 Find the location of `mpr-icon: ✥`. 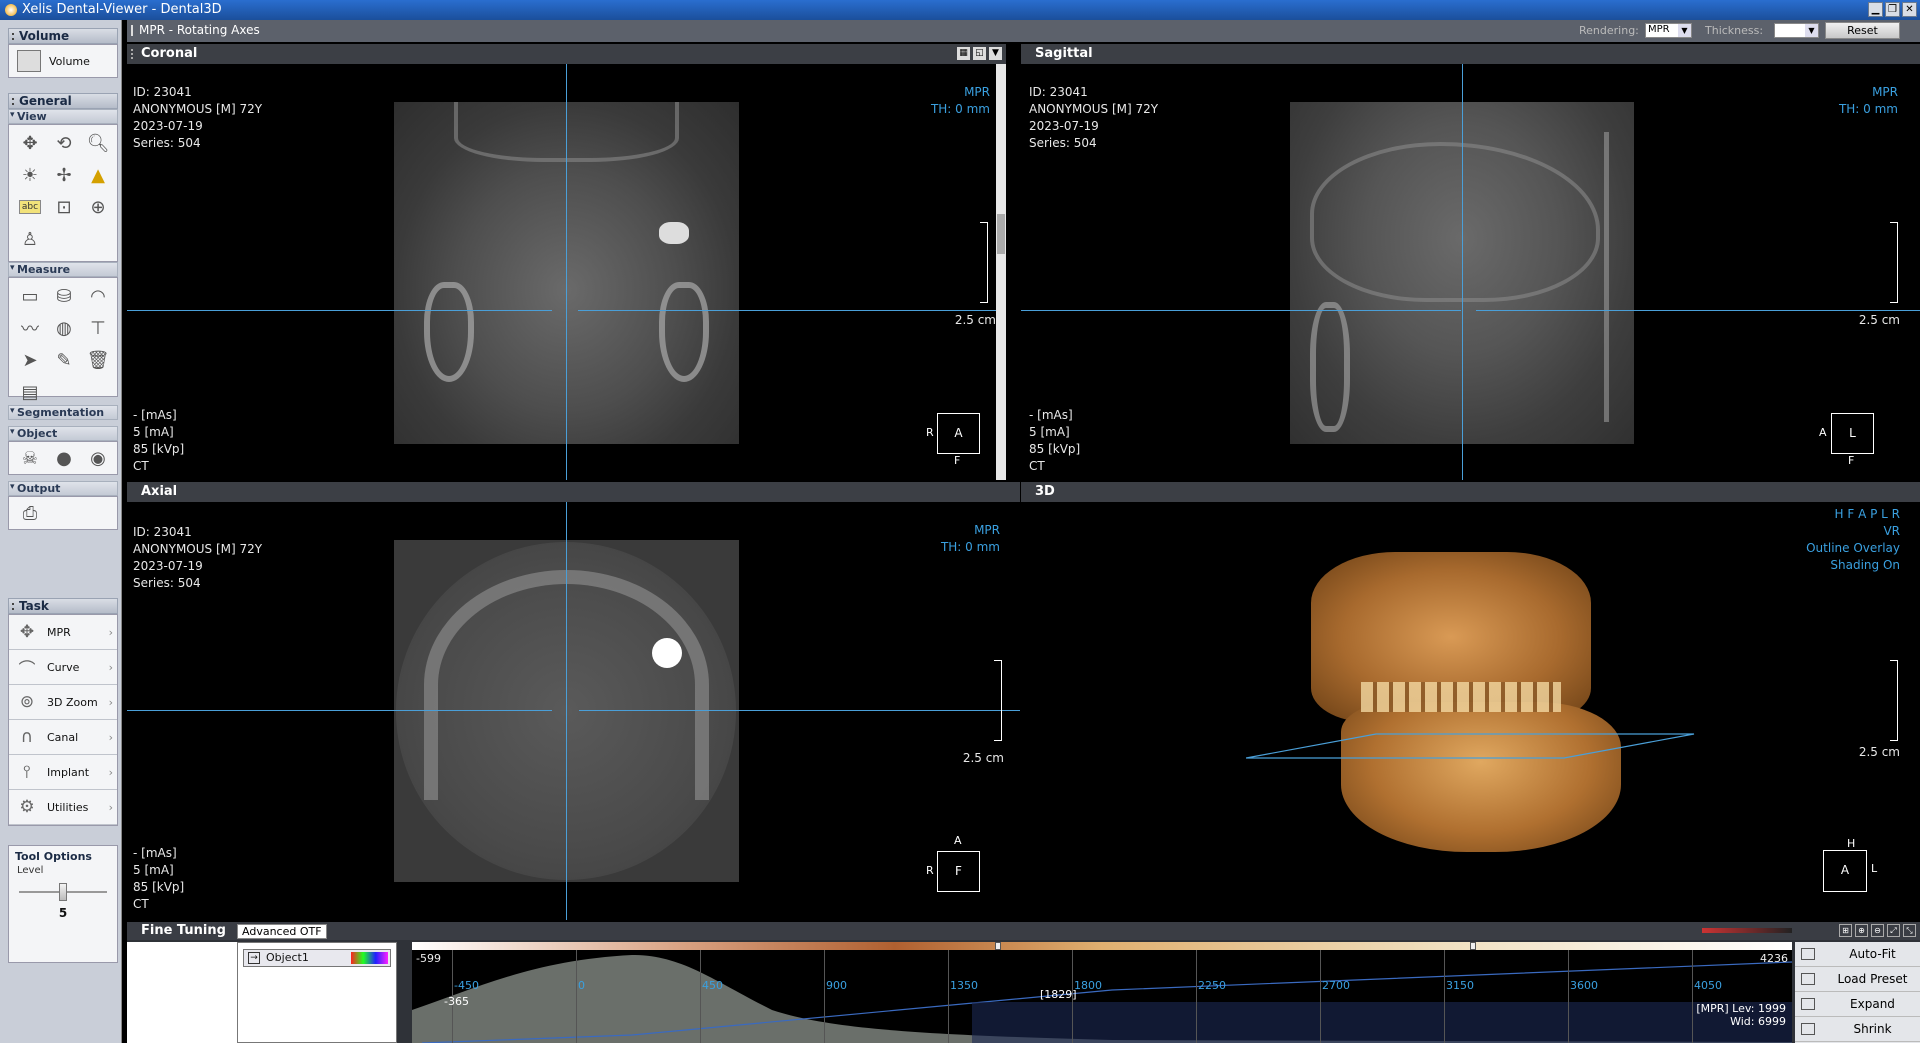

mpr-icon: ✥ is located at coordinates (27, 632).